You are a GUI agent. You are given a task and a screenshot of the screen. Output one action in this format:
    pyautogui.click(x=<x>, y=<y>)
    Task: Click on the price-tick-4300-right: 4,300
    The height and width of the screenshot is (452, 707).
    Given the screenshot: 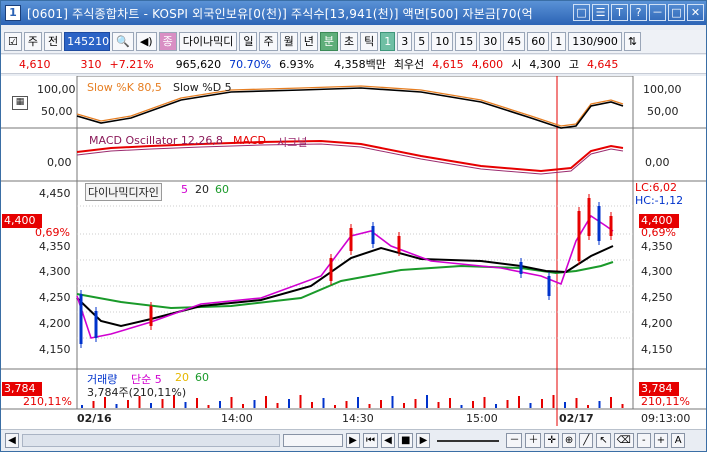 What is the action you would take?
    pyautogui.click(x=657, y=271)
    